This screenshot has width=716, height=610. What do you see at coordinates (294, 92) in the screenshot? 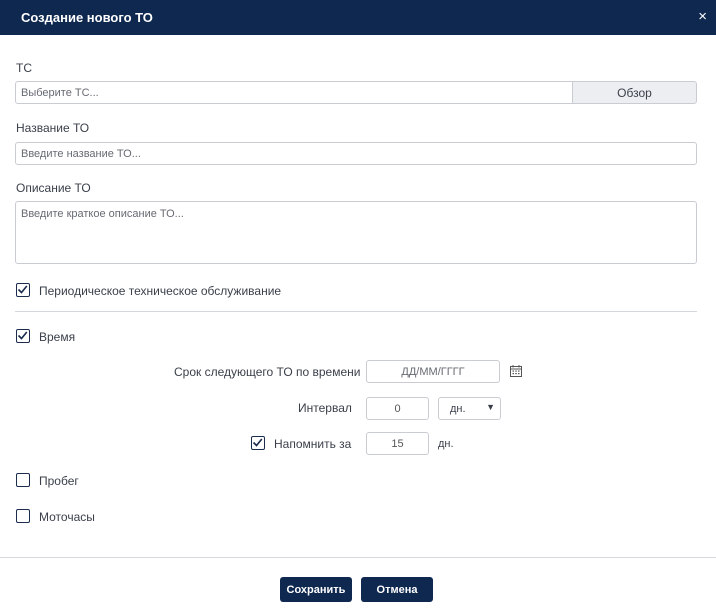
I see `vehicle-input` at bounding box center [294, 92].